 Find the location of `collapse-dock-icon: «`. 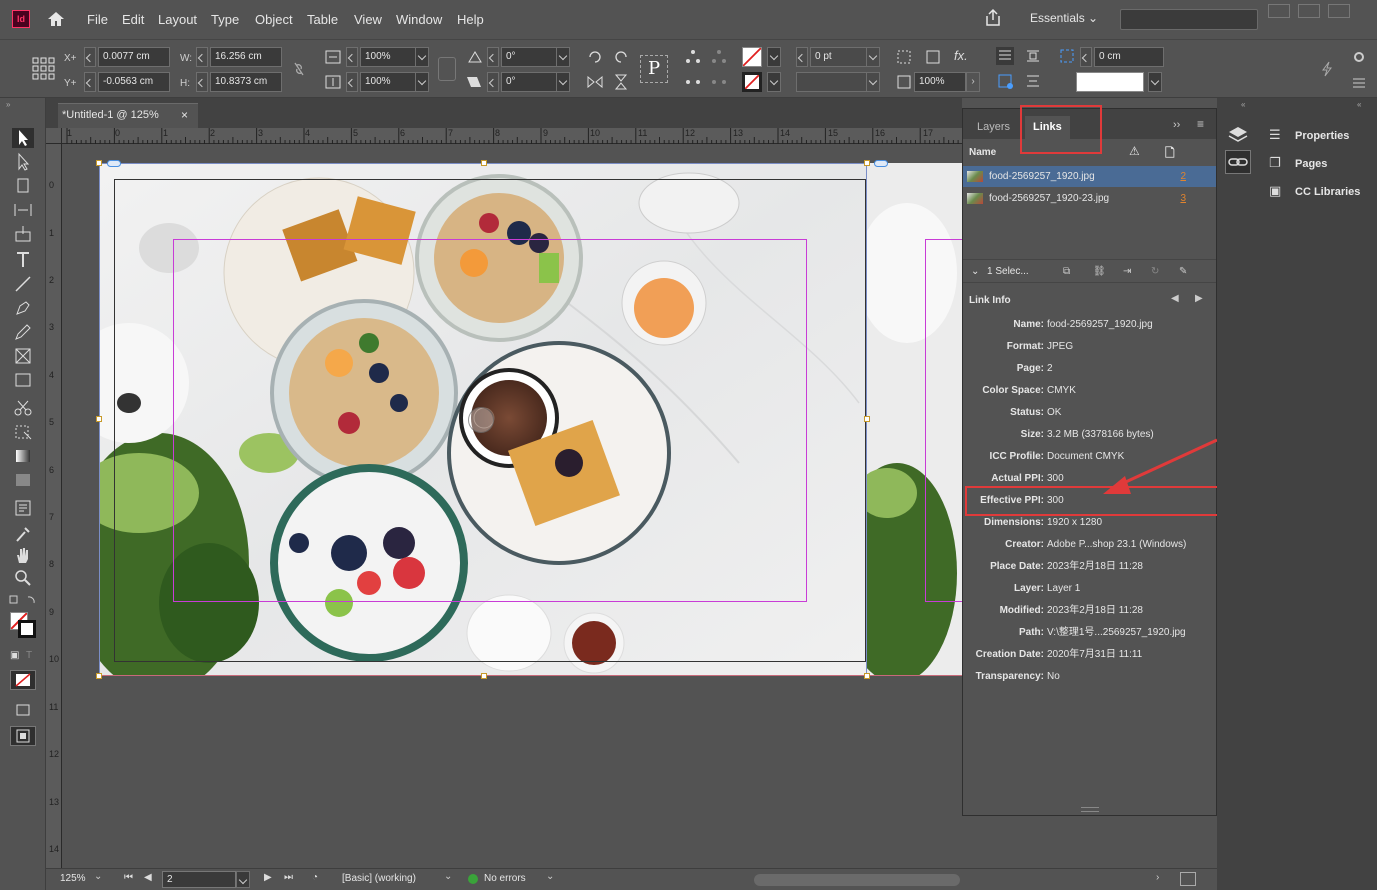

collapse-dock-icon: « is located at coordinates (1243, 104).